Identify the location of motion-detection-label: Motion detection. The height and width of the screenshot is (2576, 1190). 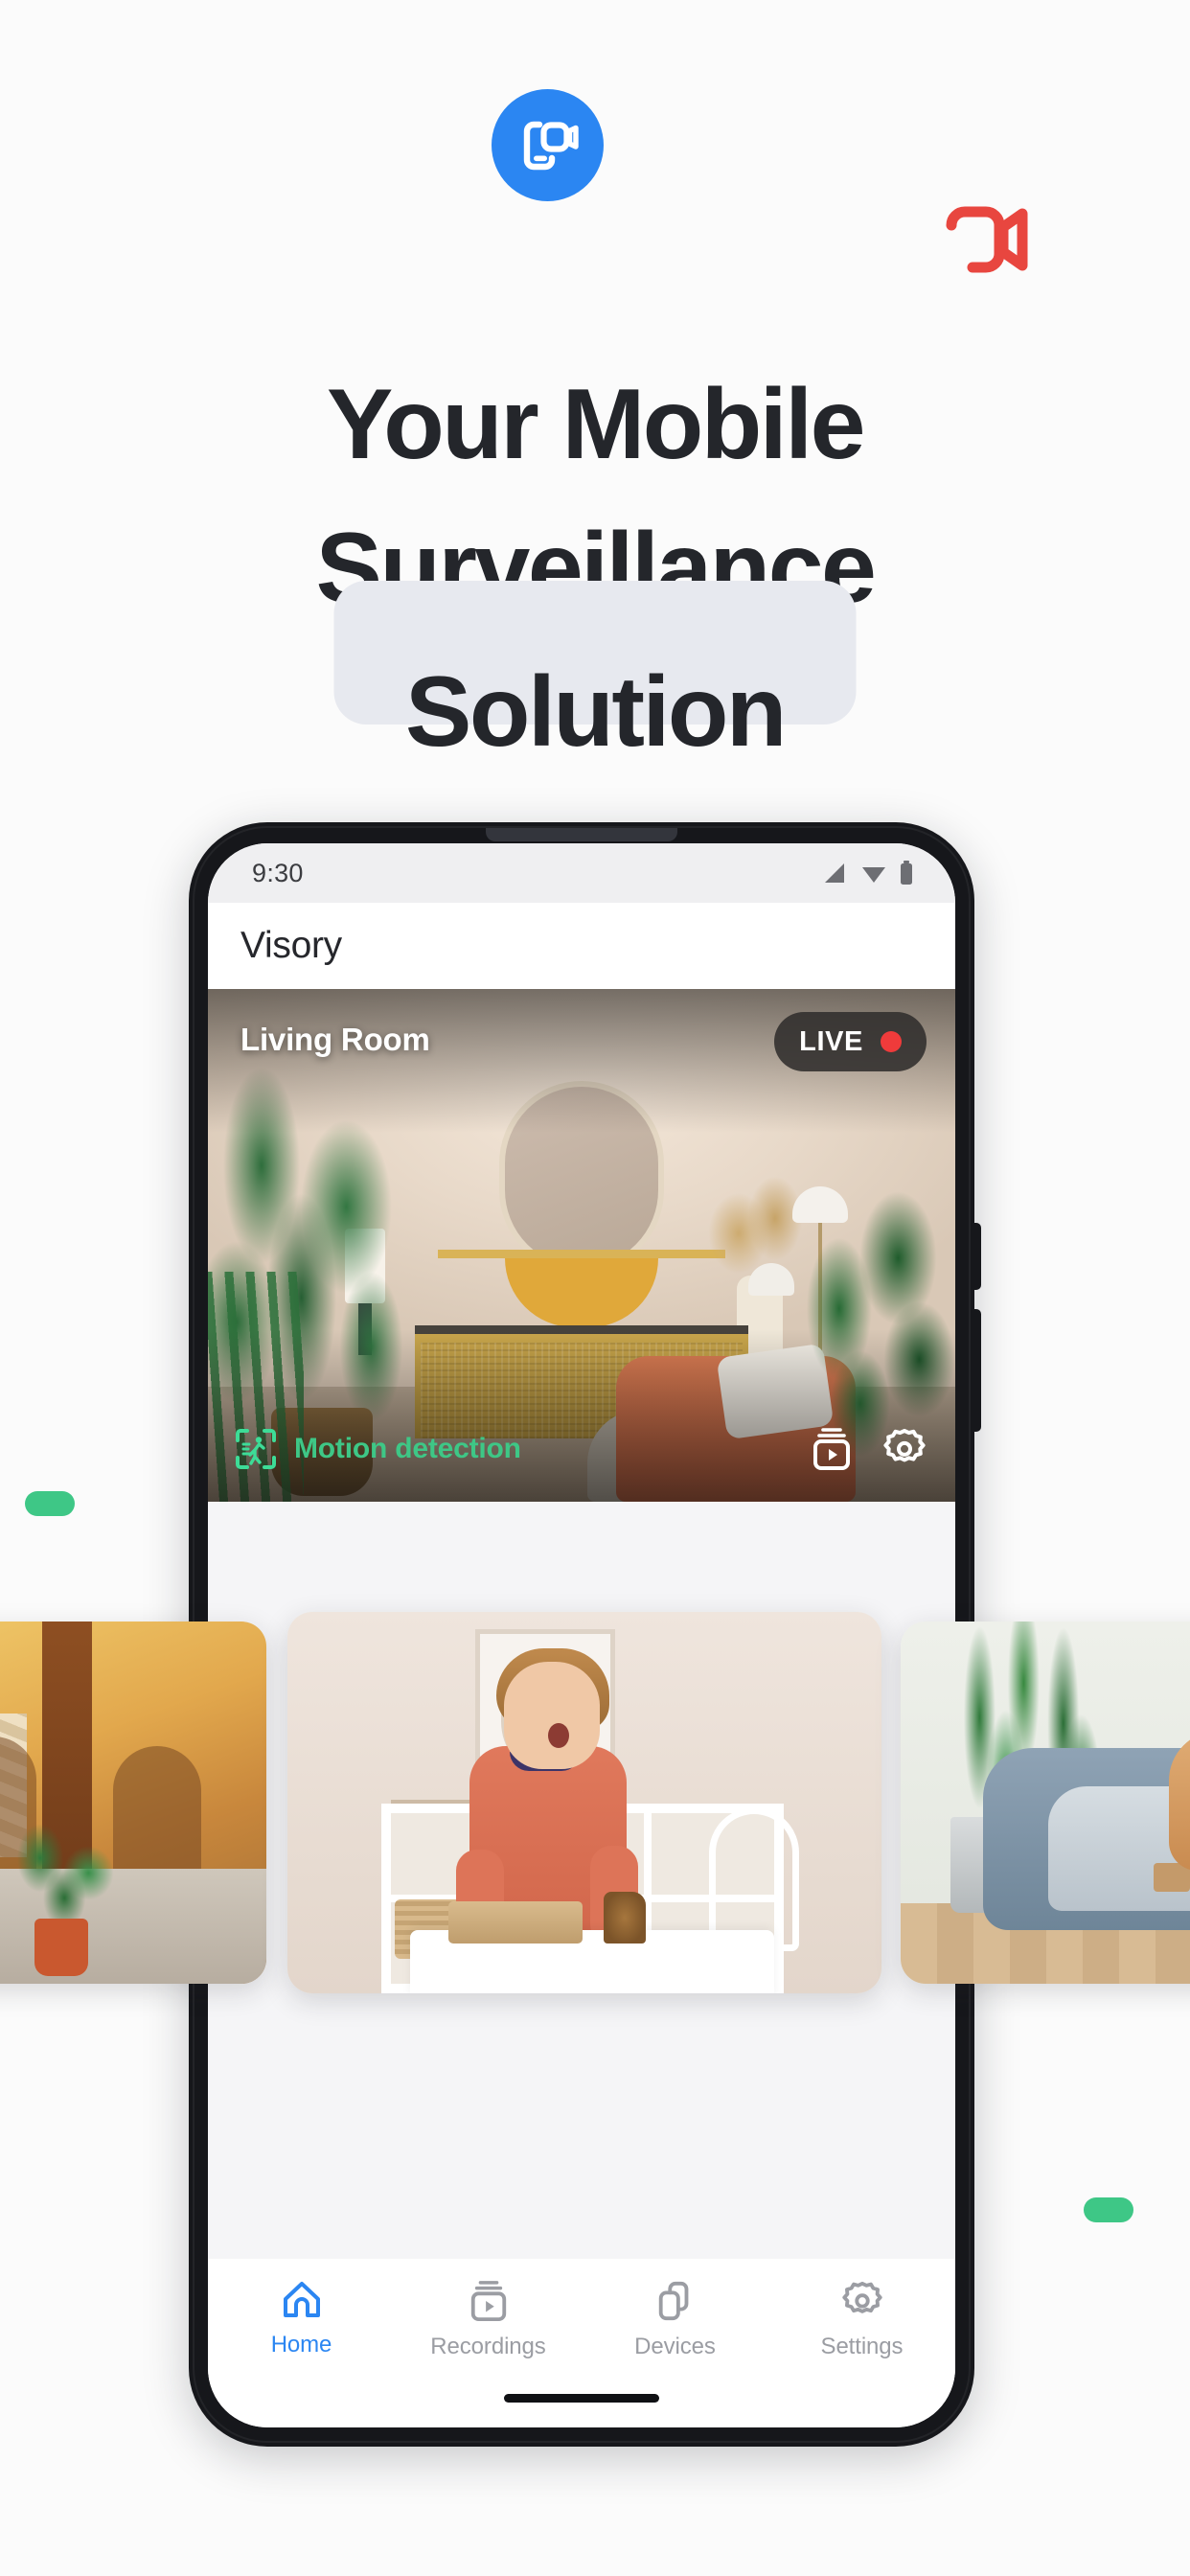
(408, 1448).